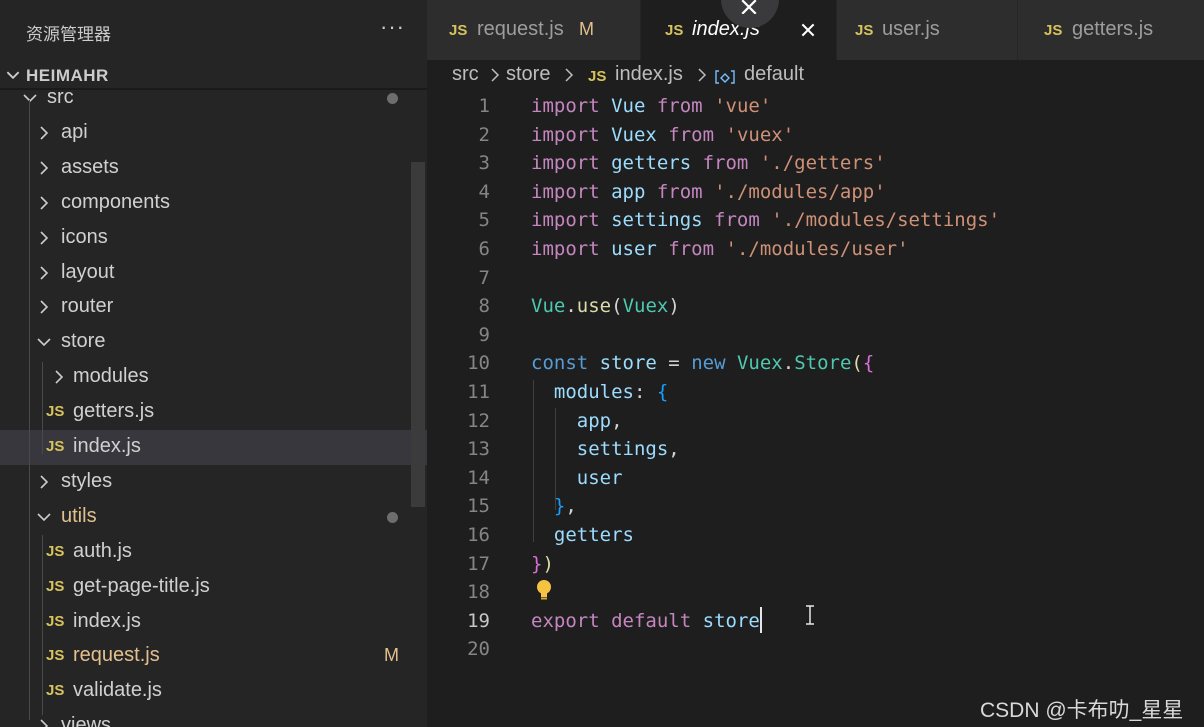 The image size is (1204, 727). What do you see at coordinates (213, 238) in the screenshot?
I see `folder-item-icons: icons` at bounding box center [213, 238].